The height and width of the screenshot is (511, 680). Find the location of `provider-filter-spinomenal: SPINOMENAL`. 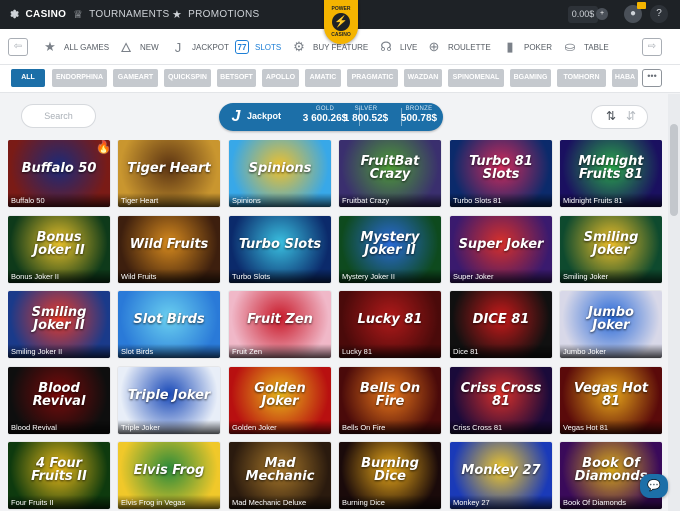

provider-filter-spinomenal: SPINOMENAL is located at coordinates (476, 78).